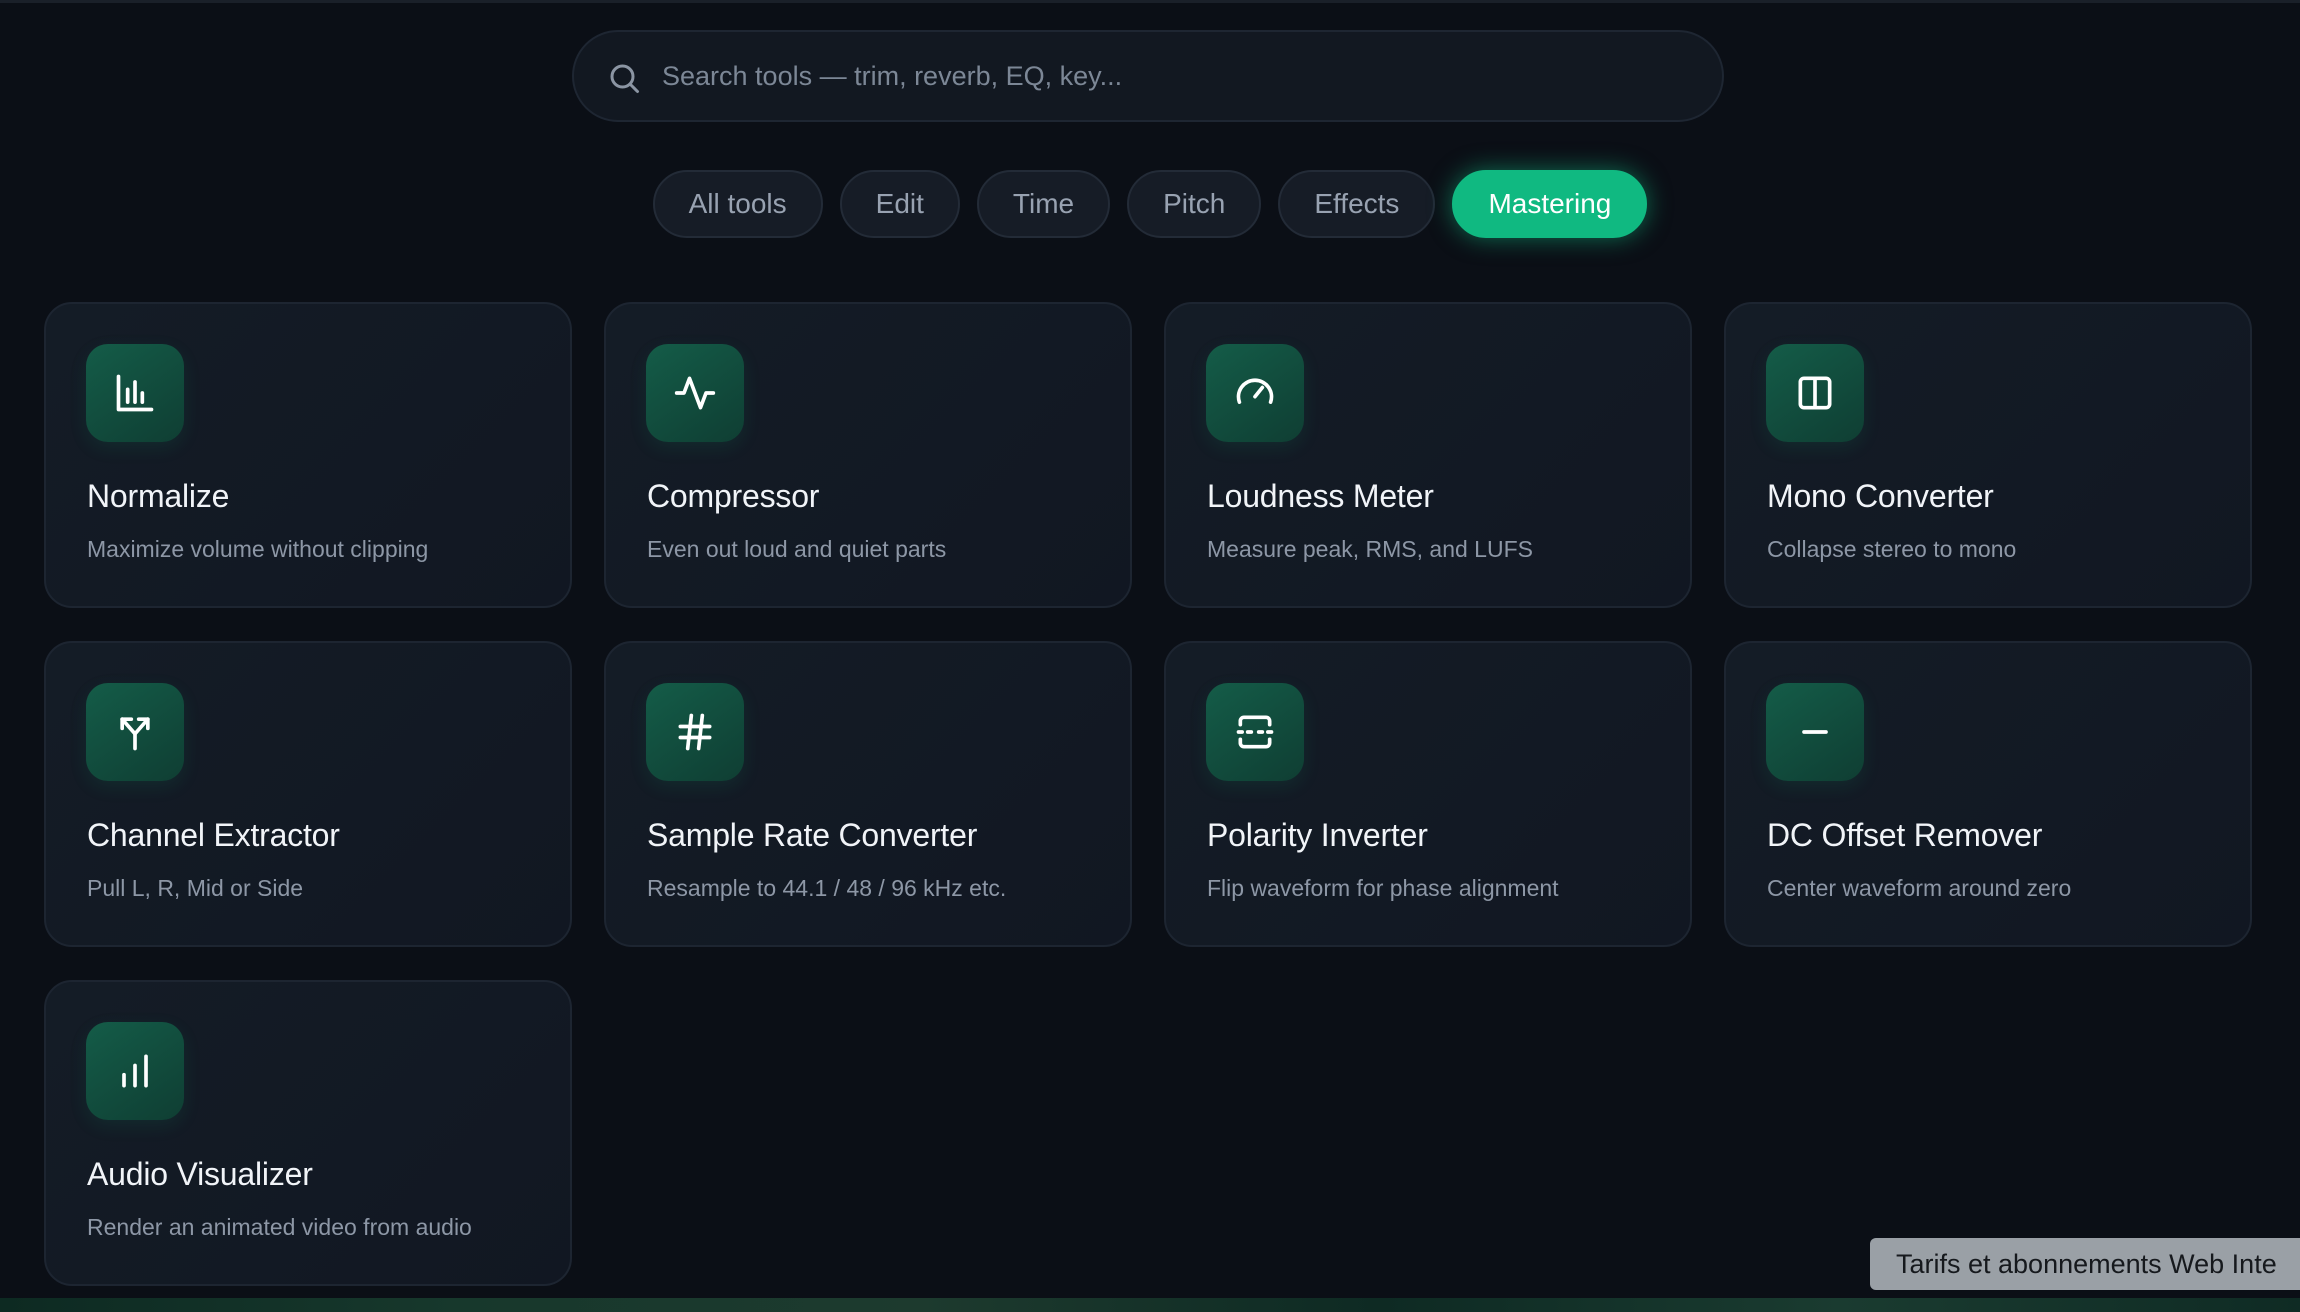 The width and height of the screenshot is (2300, 1312). Describe the element at coordinates (135, 1071) in the screenshot. I see `signal-bars-icon` at that location.